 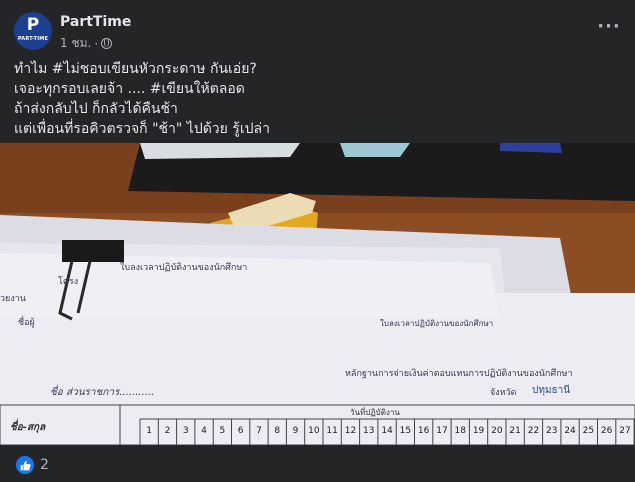 What do you see at coordinates (570, 431) in the screenshot?
I see `table-day-number: 24` at bounding box center [570, 431].